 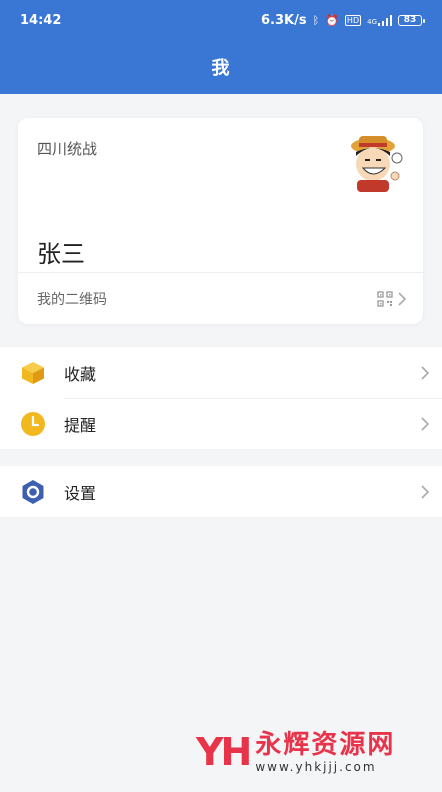 What do you see at coordinates (316, 20) in the screenshot?
I see `bluetooth-icon: ᛒ` at bounding box center [316, 20].